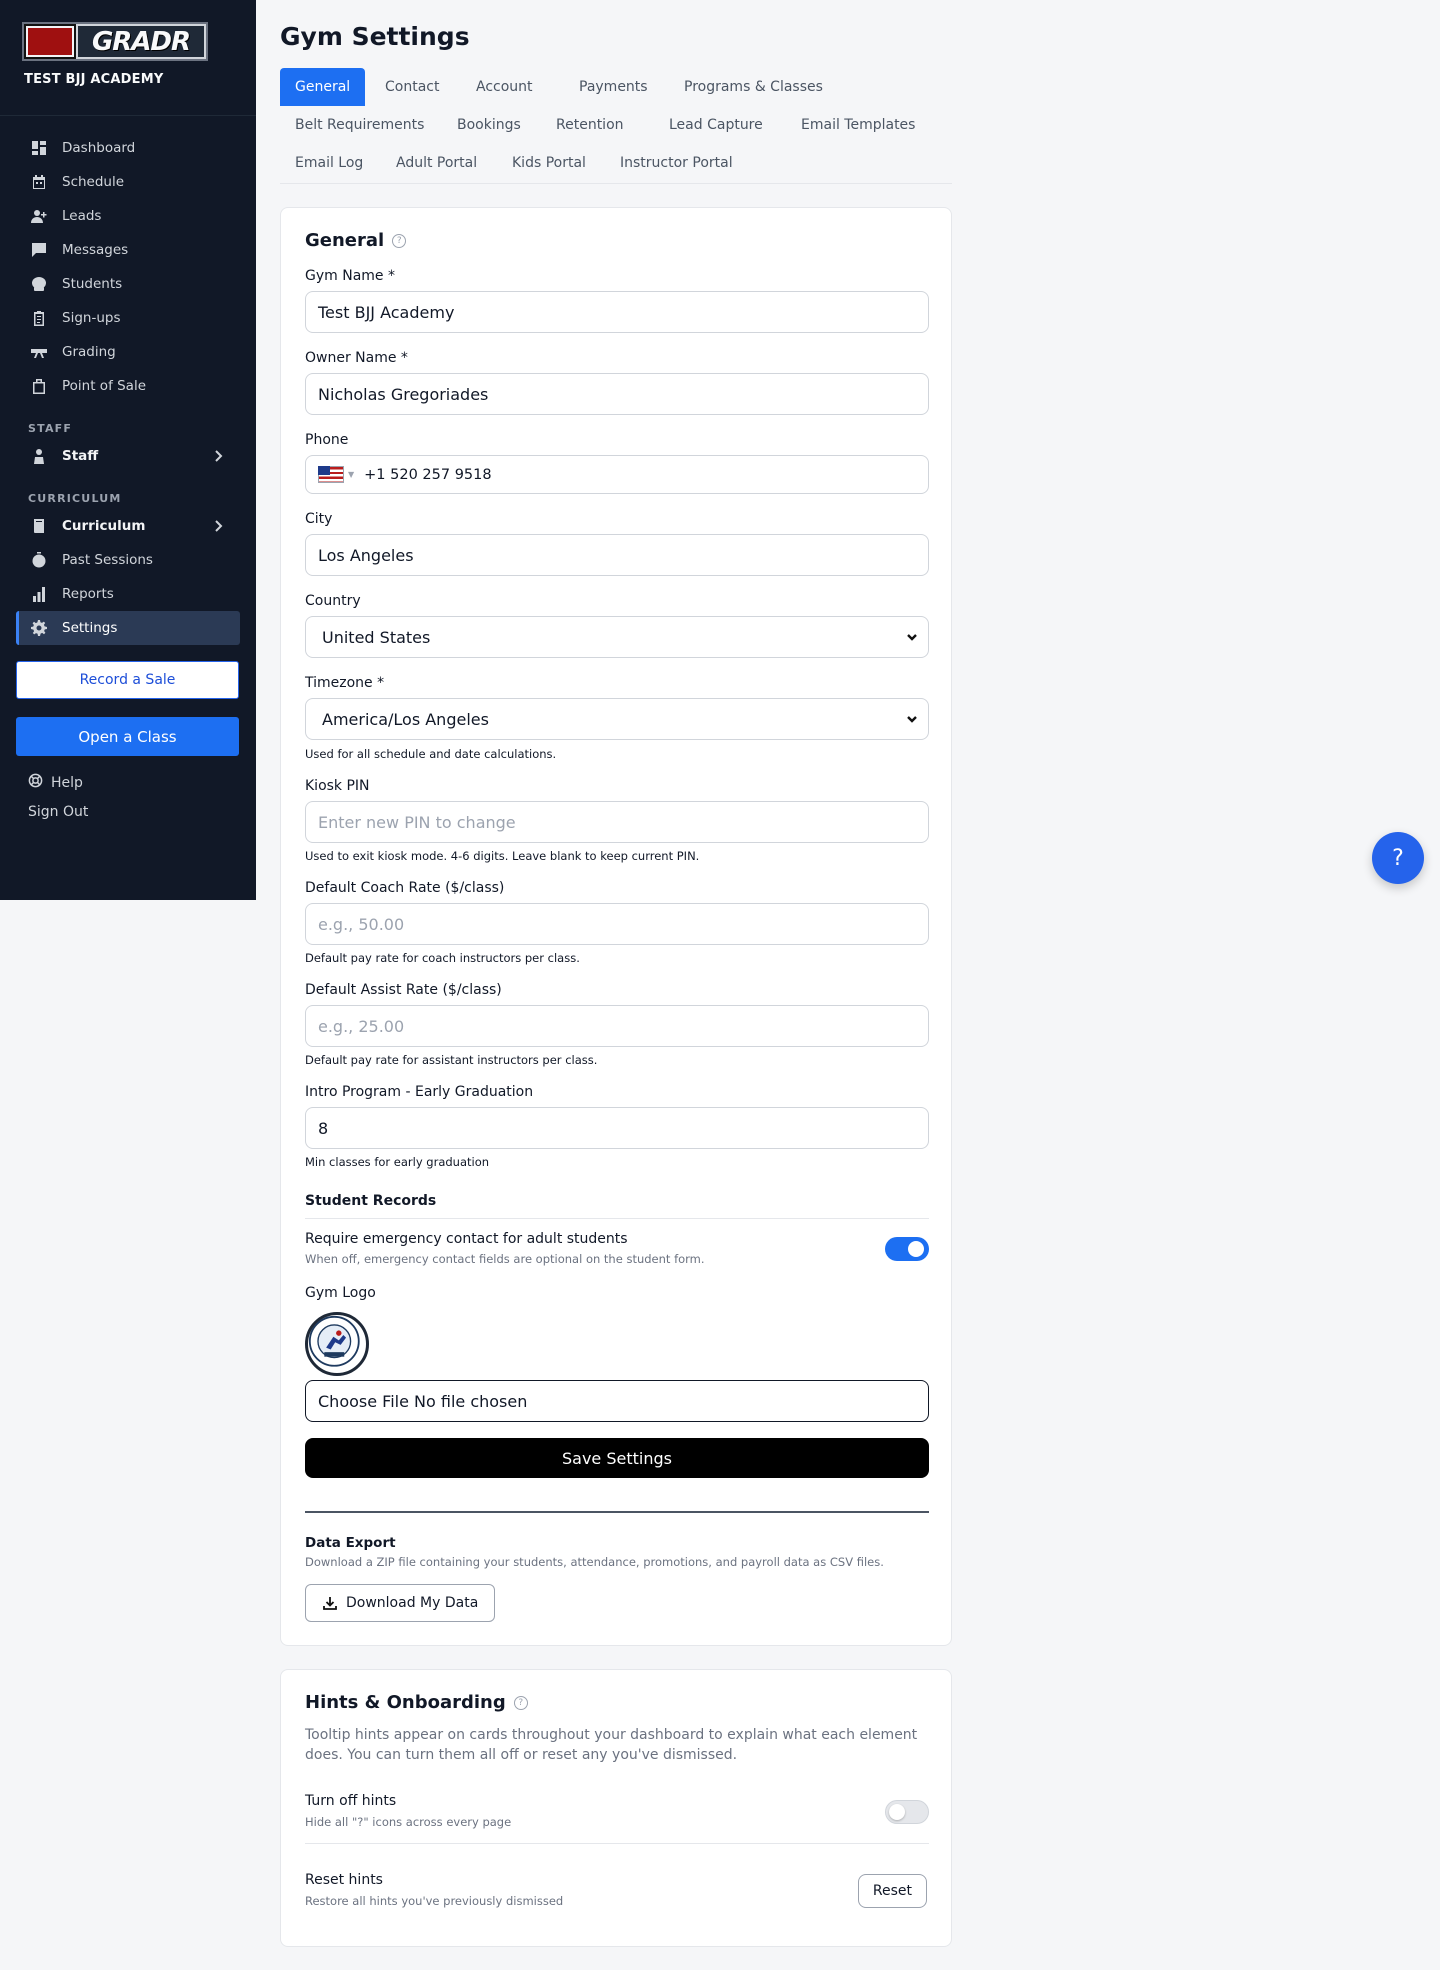 The height and width of the screenshot is (1970, 1440). What do you see at coordinates (403, 990) in the screenshot?
I see `assist-rate-label: Default Assist Rate ($/class)` at bounding box center [403, 990].